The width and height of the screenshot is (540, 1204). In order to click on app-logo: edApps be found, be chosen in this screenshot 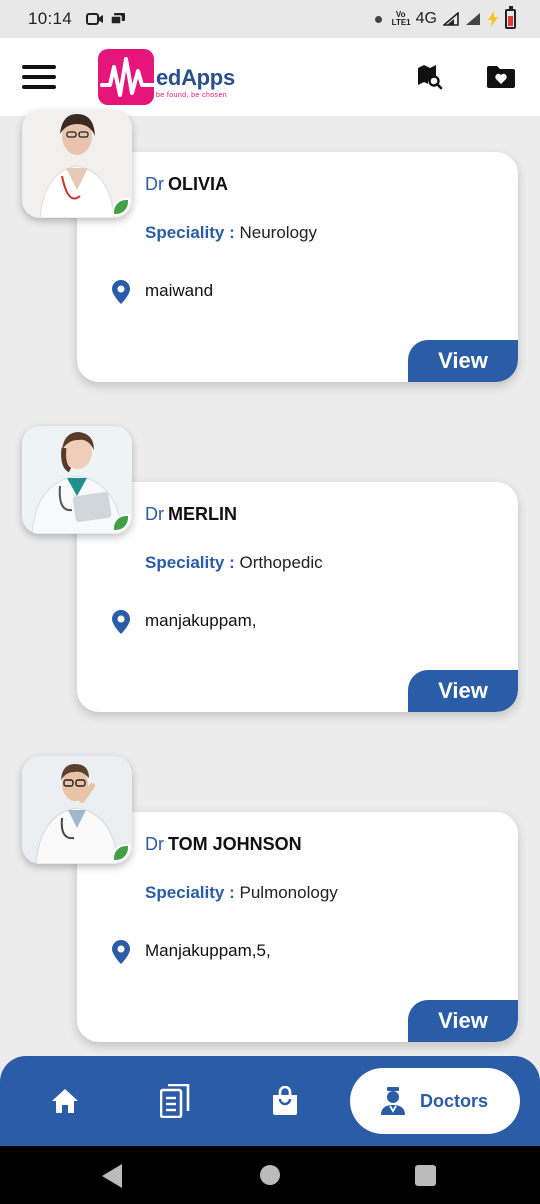, I will do `click(166, 77)`.